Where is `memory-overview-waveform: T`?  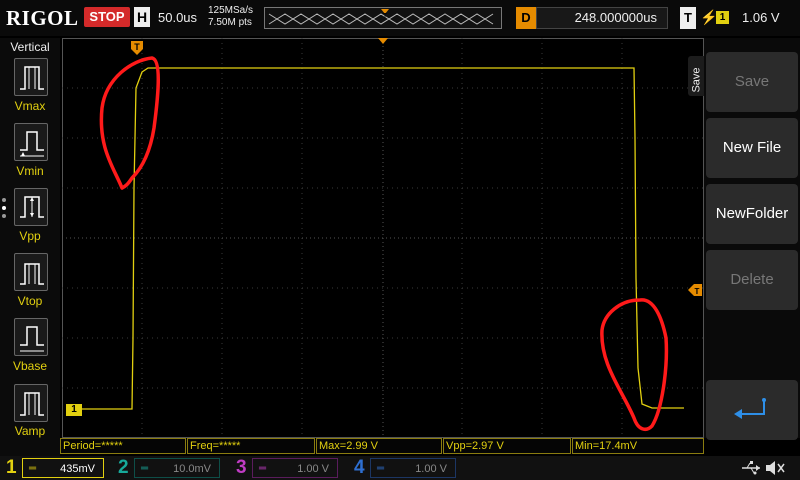
memory-overview-waveform: T is located at coordinates (381, 17).